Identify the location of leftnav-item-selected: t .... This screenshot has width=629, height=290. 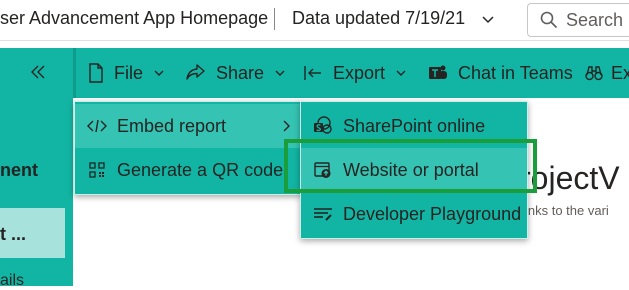
(32, 233).